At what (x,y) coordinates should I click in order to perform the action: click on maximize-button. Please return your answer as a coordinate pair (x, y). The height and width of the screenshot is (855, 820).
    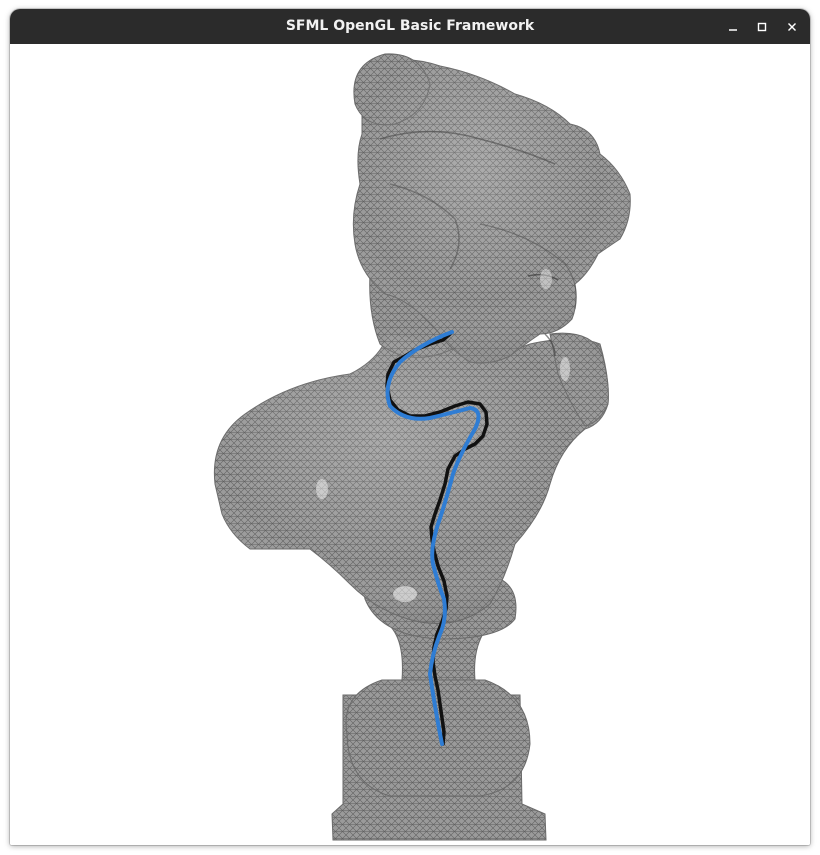
    Looking at the image, I should click on (762, 27).